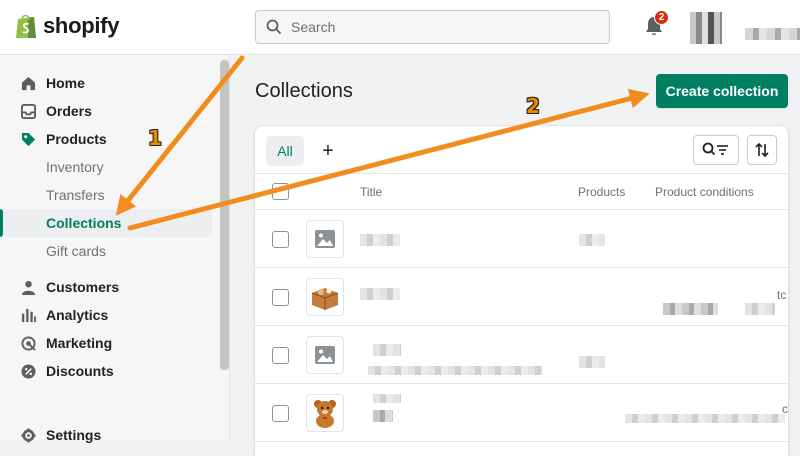 Image resolution: width=800 pixels, height=456 pixels. I want to click on sidebar-item-orders: Orders, so click(106, 111).